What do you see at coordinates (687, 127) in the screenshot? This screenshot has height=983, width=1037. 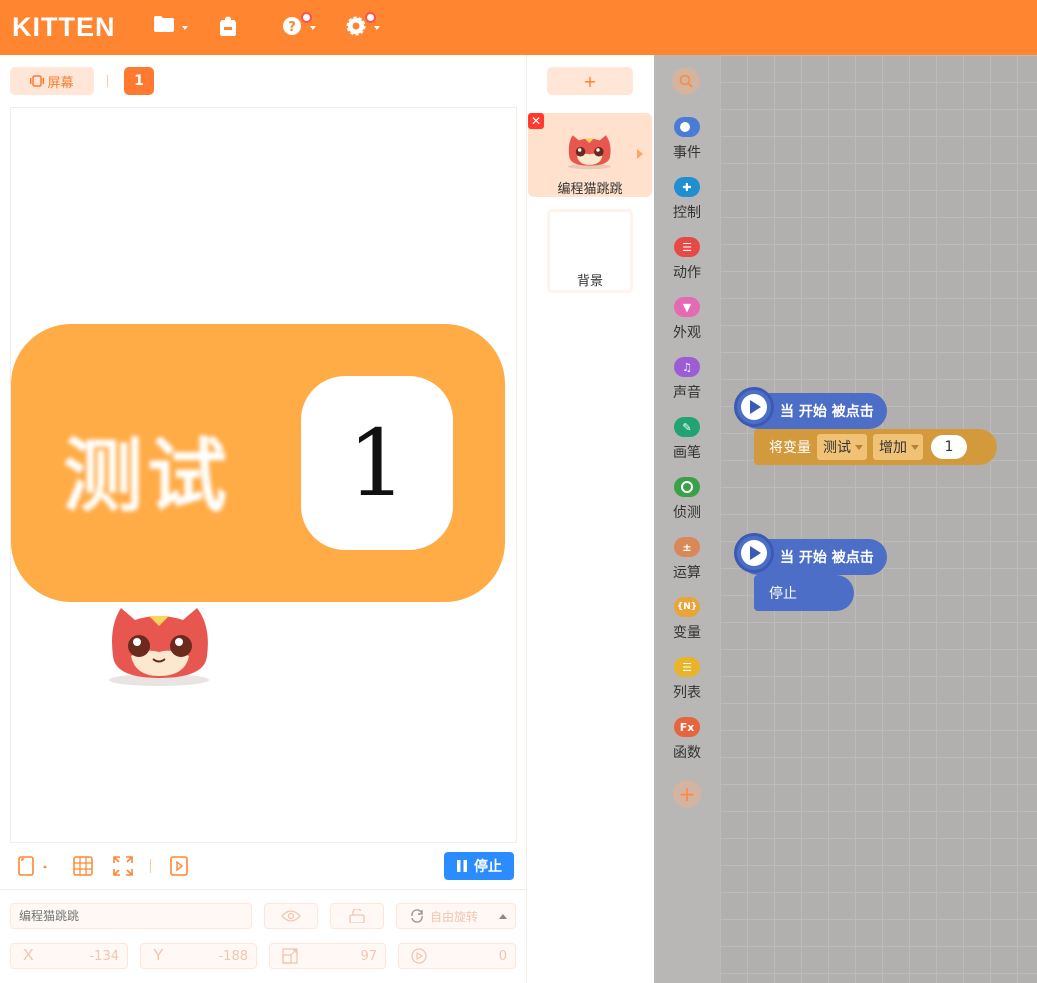 I see `events-icon` at bounding box center [687, 127].